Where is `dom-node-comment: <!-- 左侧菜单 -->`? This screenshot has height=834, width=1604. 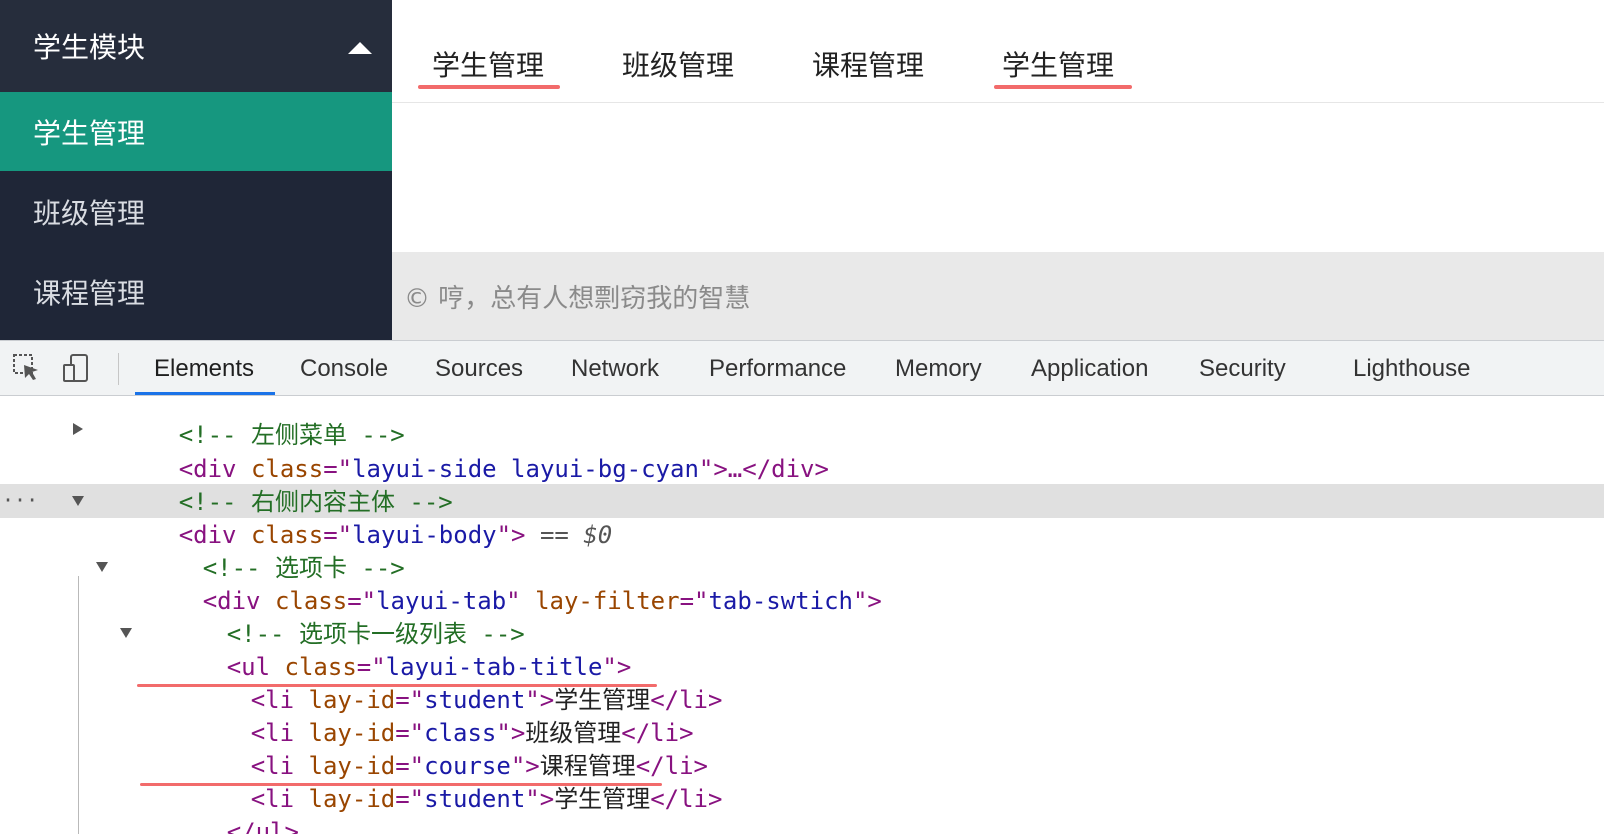 dom-node-comment: <!-- 左侧菜单 --> is located at coordinates (248, 422).